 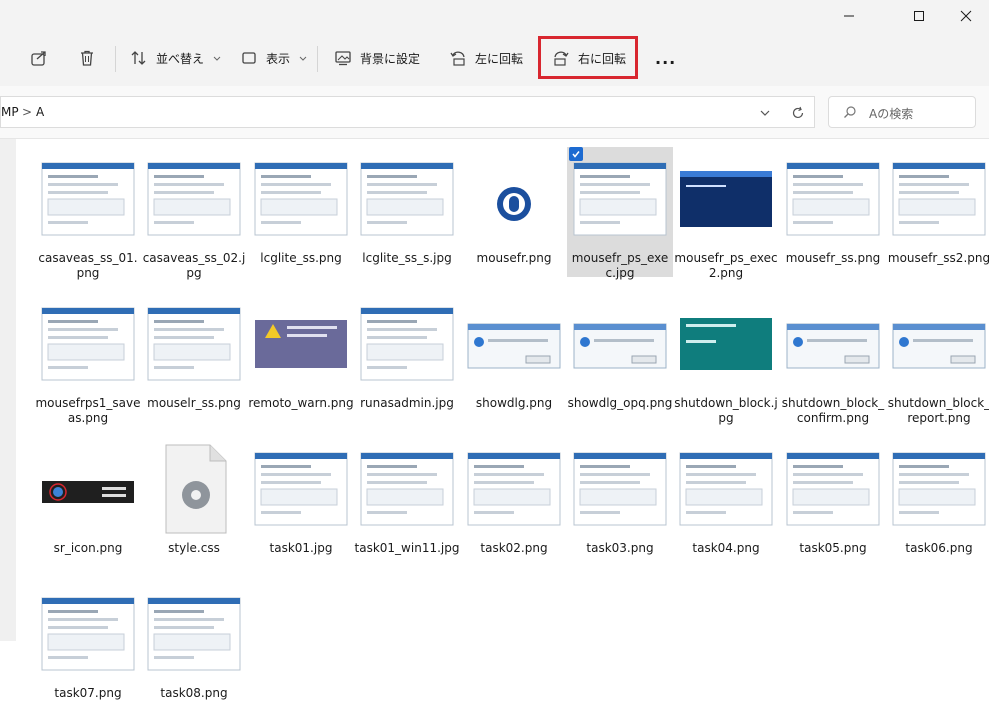 What do you see at coordinates (194, 403) in the screenshot?
I see `file-name: mouselr_ss.png` at bounding box center [194, 403].